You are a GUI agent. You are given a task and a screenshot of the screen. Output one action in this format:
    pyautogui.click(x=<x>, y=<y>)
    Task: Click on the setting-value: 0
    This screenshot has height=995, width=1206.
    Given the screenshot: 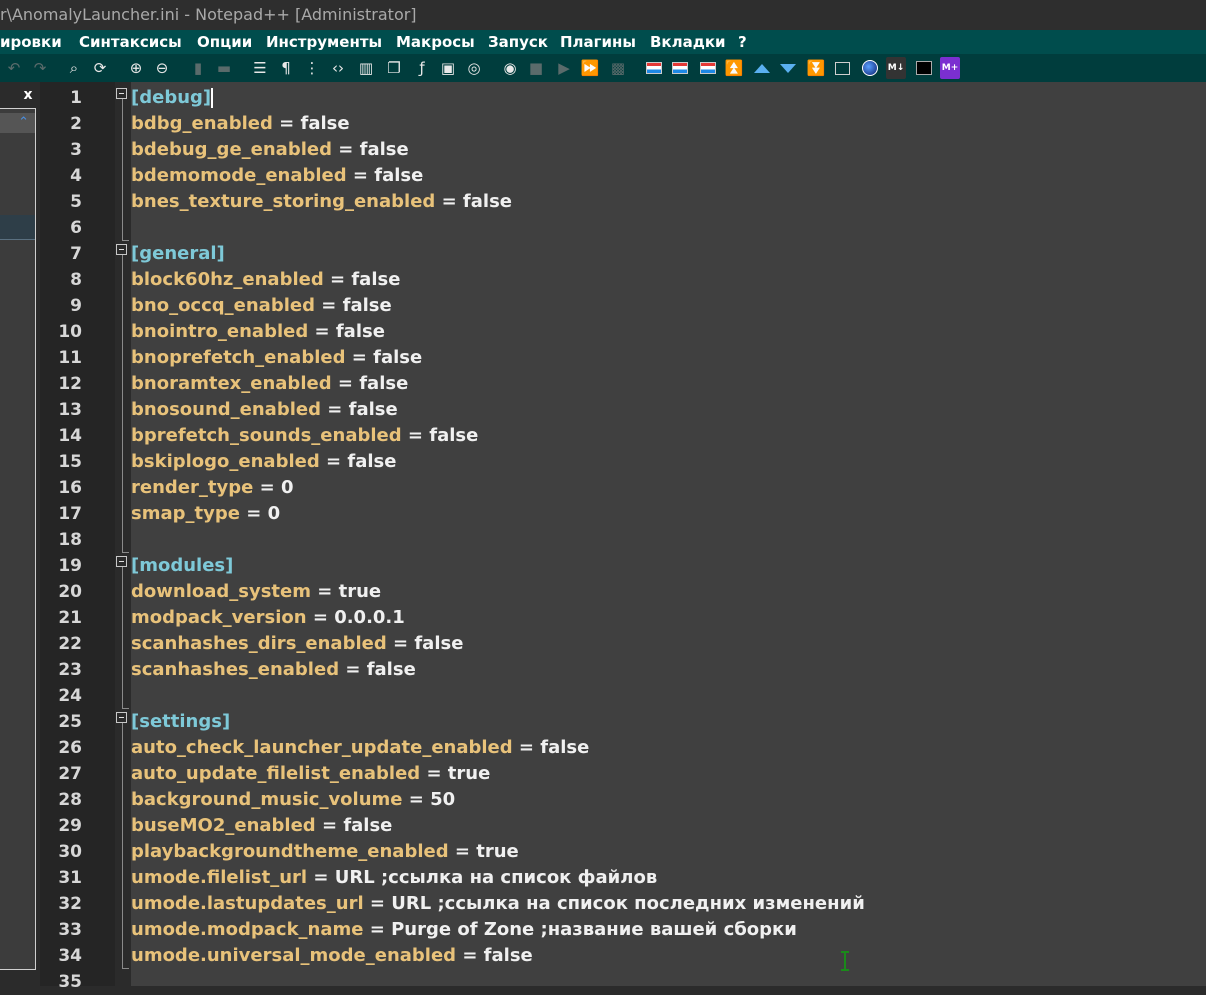 What is the action you would take?
    pyautogui.click(x=274, y=513)
    